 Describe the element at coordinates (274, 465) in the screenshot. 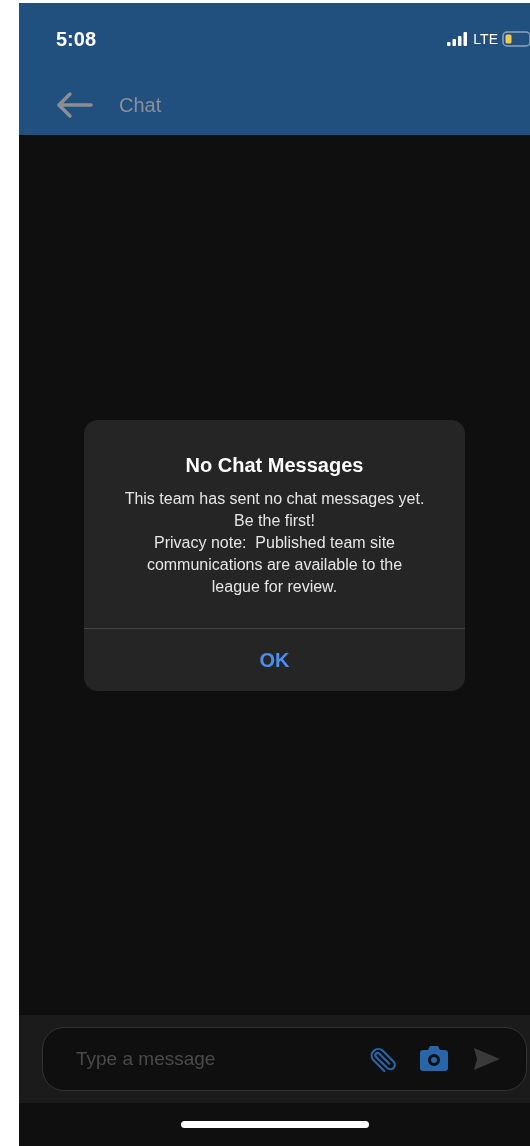

I see `dialog-title: No Chat Messages` at that location.